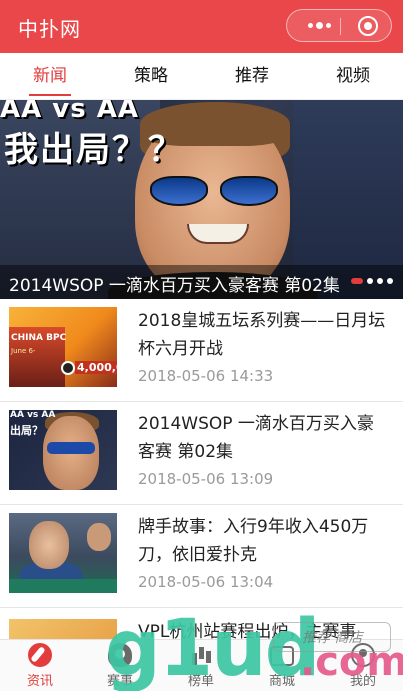 This screenshot has height=691, width=403. What do you see at coordinates (206, 582) in the screenshot?
I see `news-time: 2018-05-06 13:04` at bounding box center [206, 582].